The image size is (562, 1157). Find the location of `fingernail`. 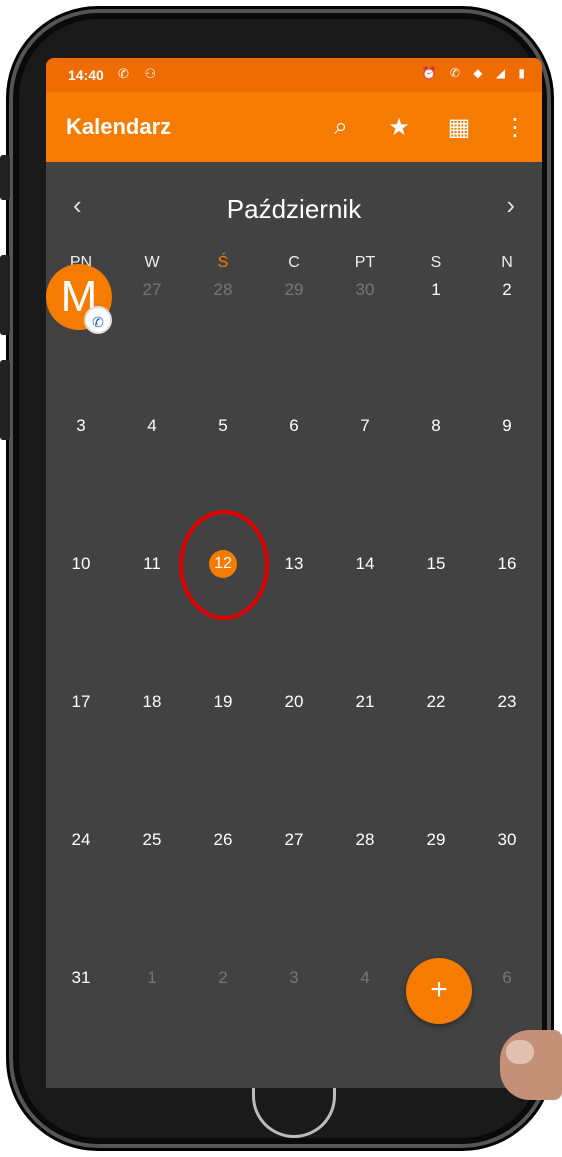

fingernail is located at coordinates (520, 1052).